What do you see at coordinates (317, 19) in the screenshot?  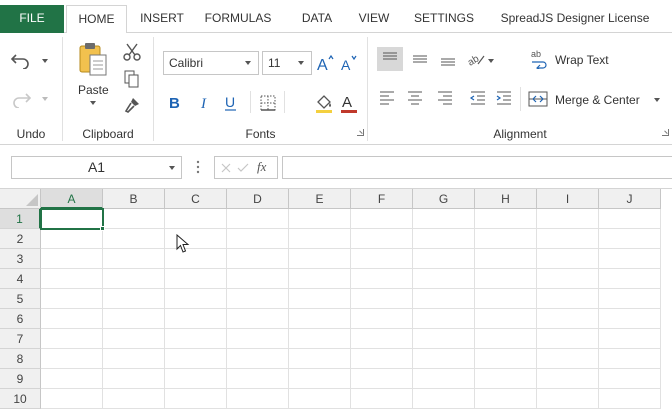 I see `tab-data: DATA` at bounding box center [317, 19].